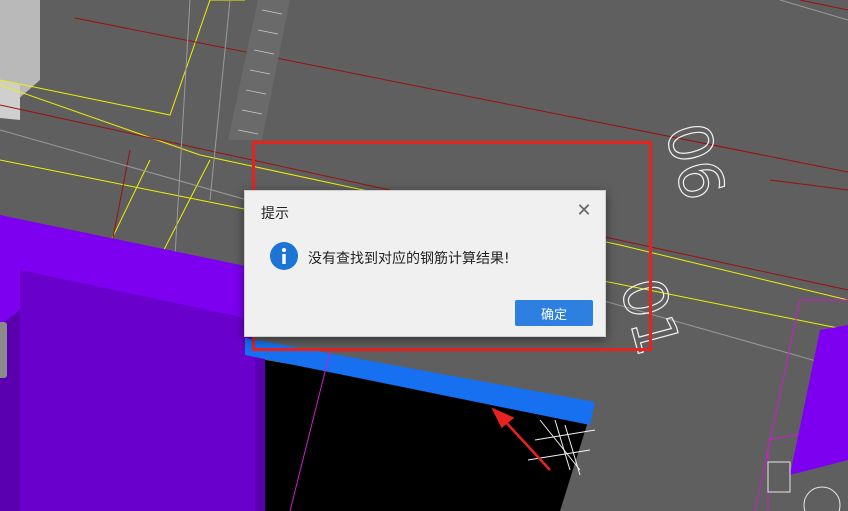 The image size is (848, 511). I want to click on side-panel-handle, so click(3, 350).